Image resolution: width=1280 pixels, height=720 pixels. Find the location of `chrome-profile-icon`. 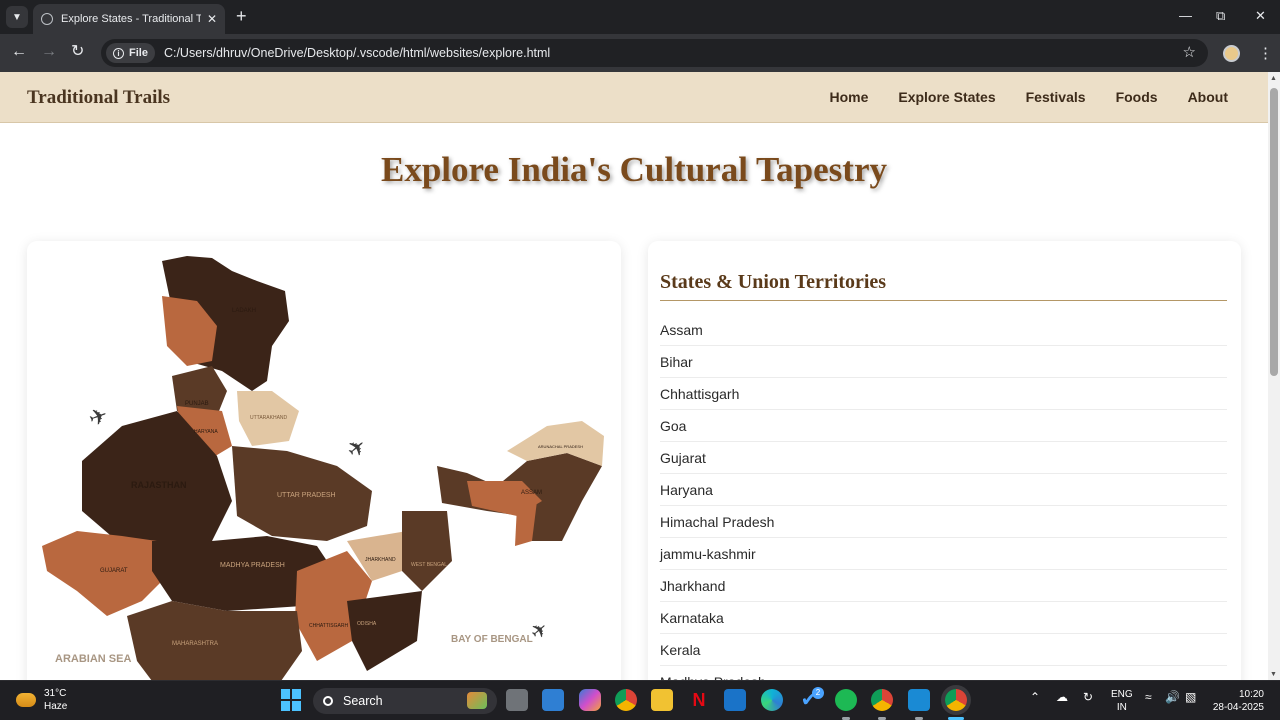

chrome-profile-icon is located at coordinates (882, 700).